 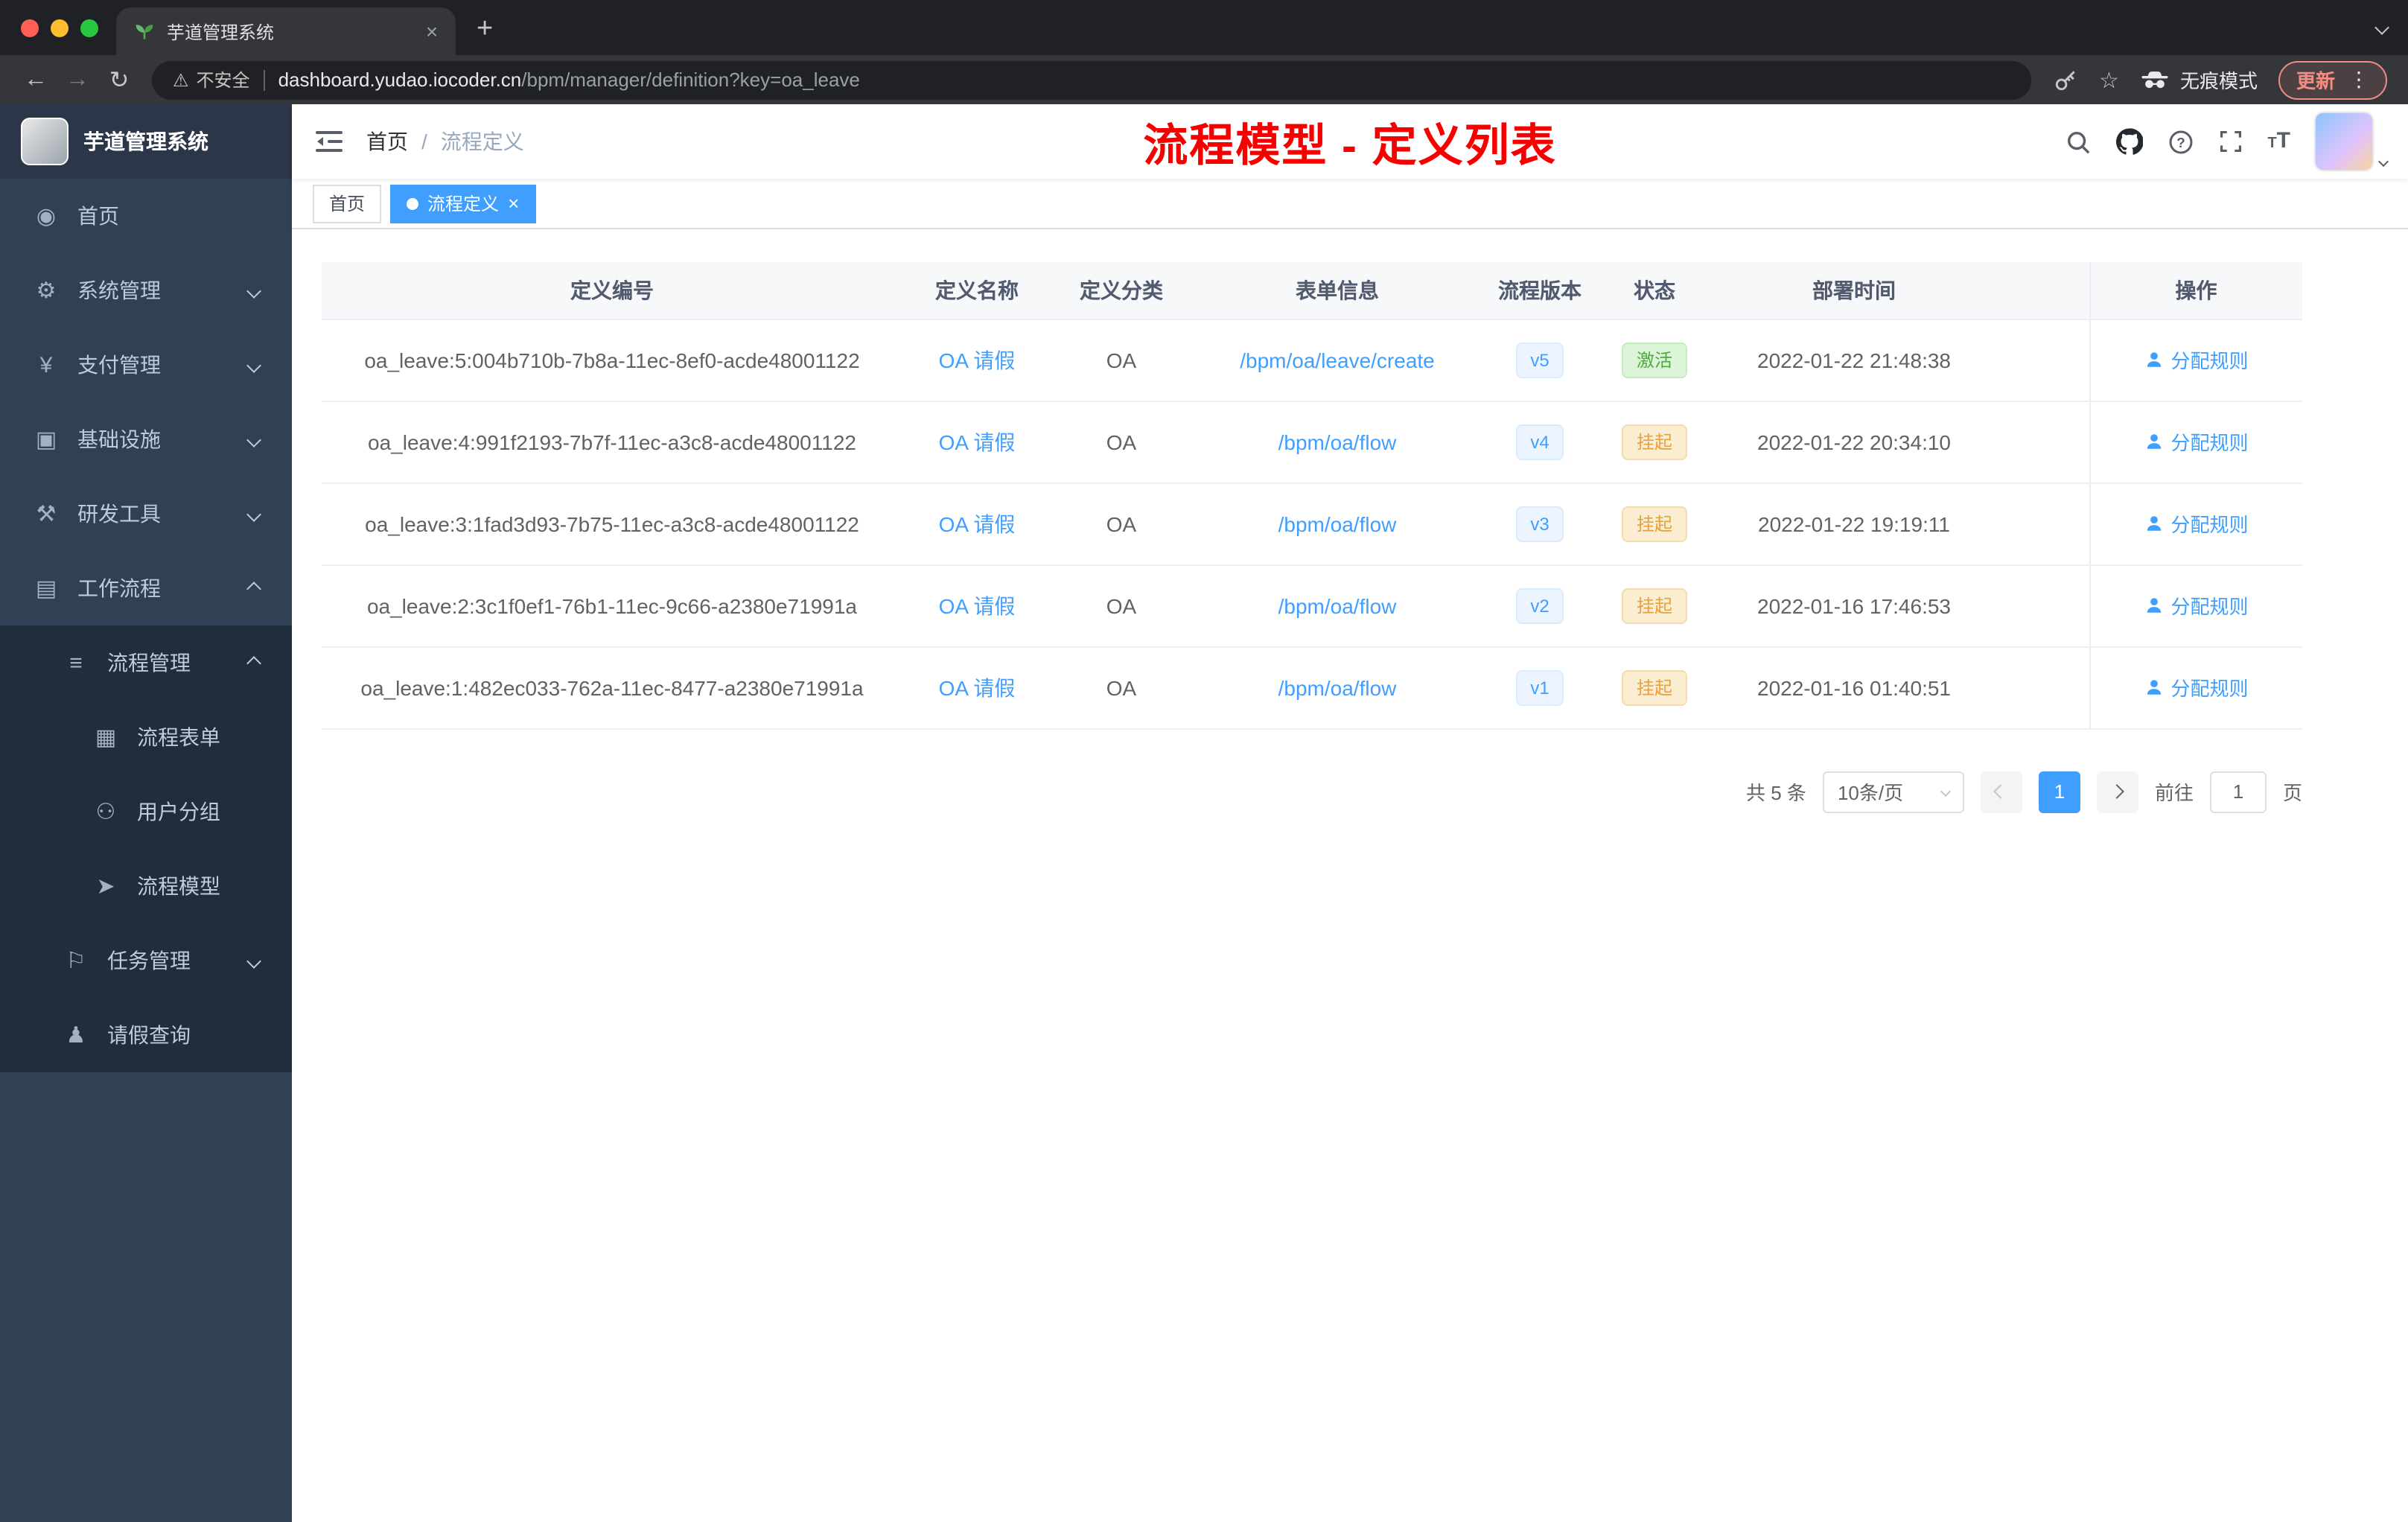 What do you see at coordinates (36, 79) in the screenshot?
I see `back-button: ←` at bounding box center [36, 79].